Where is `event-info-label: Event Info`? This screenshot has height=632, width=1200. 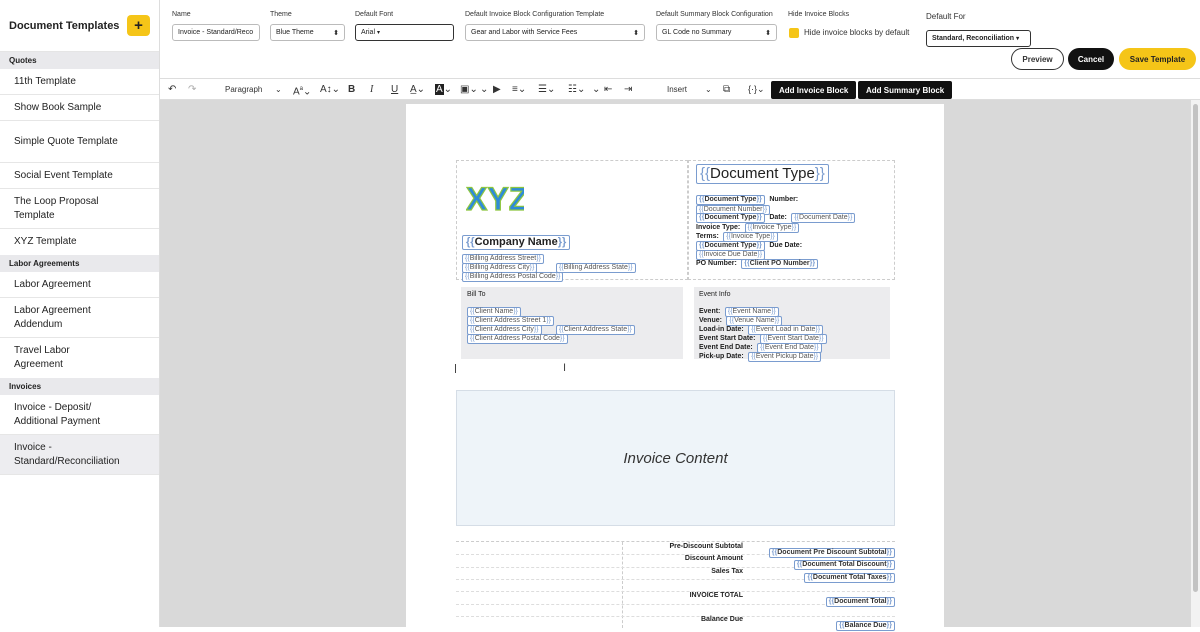
event-info-label: Event Info is located at coordinates (715, 294).